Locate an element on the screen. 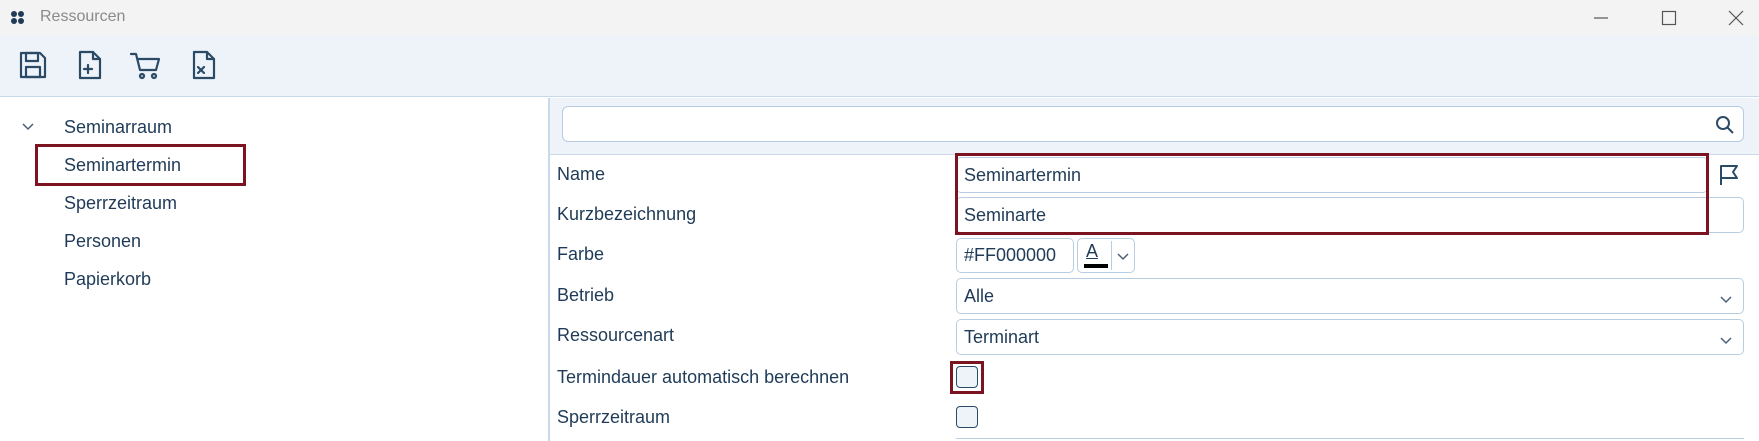 The image size is (1759, 441). delete-document-button is located at coordinates (203, 65).